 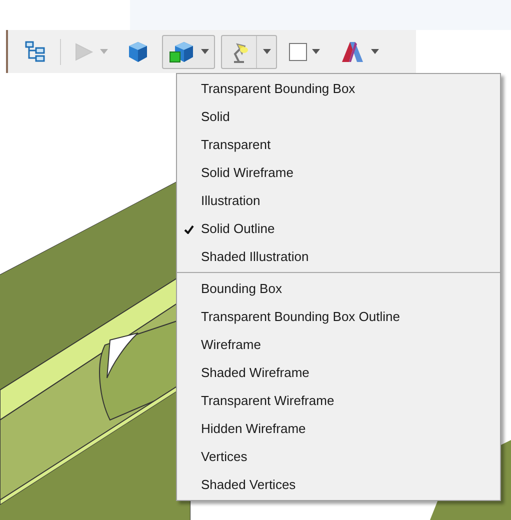 What do you see at coordinates (338, 485) in the screenshot?
I see `menu-item: Shaded Vertices` at bounding box center [338, 485].